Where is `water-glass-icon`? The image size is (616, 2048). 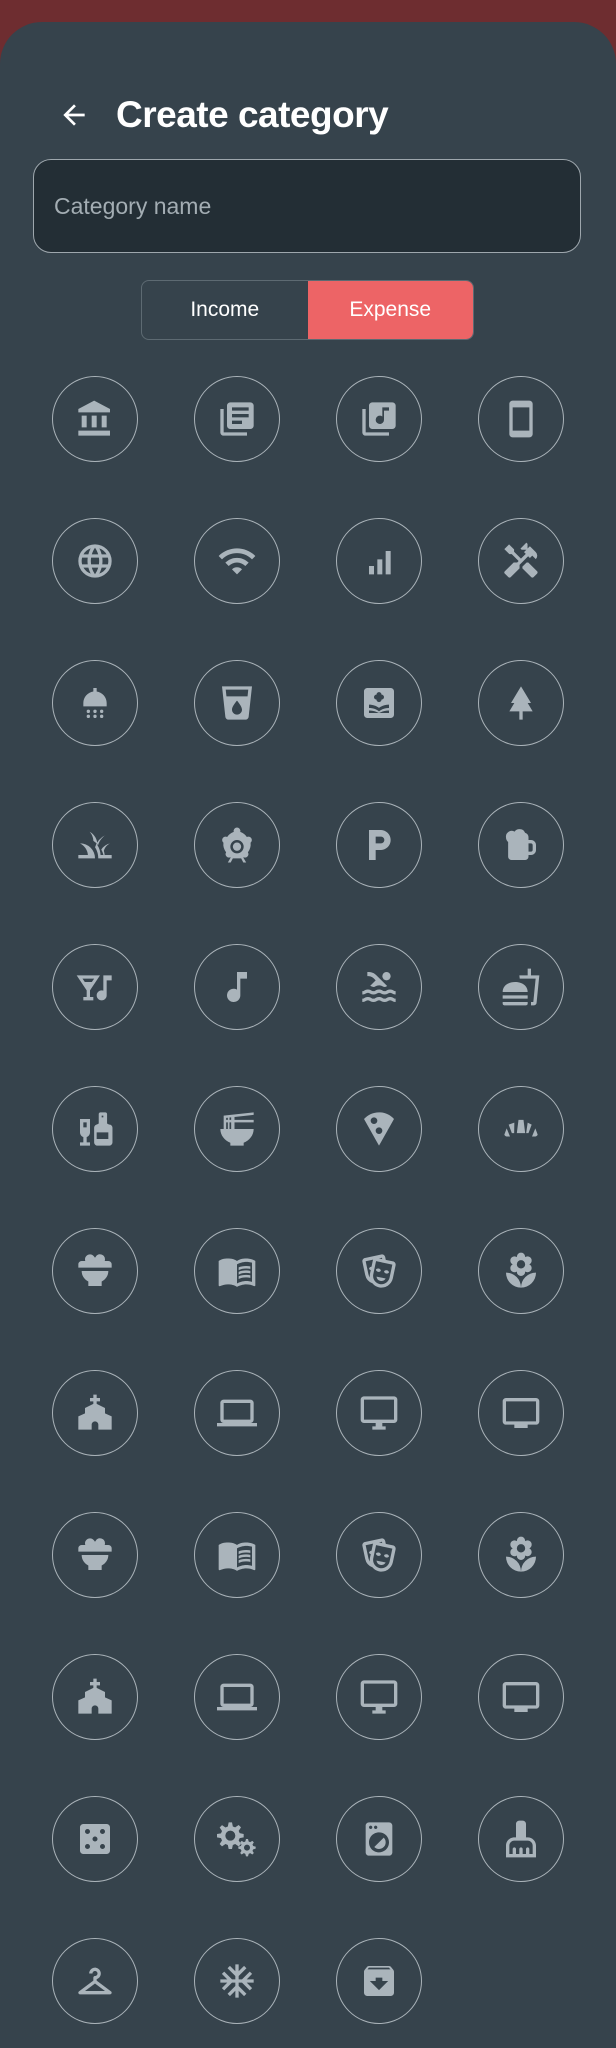
water-glass-icon is located at coordinates (237, 703).